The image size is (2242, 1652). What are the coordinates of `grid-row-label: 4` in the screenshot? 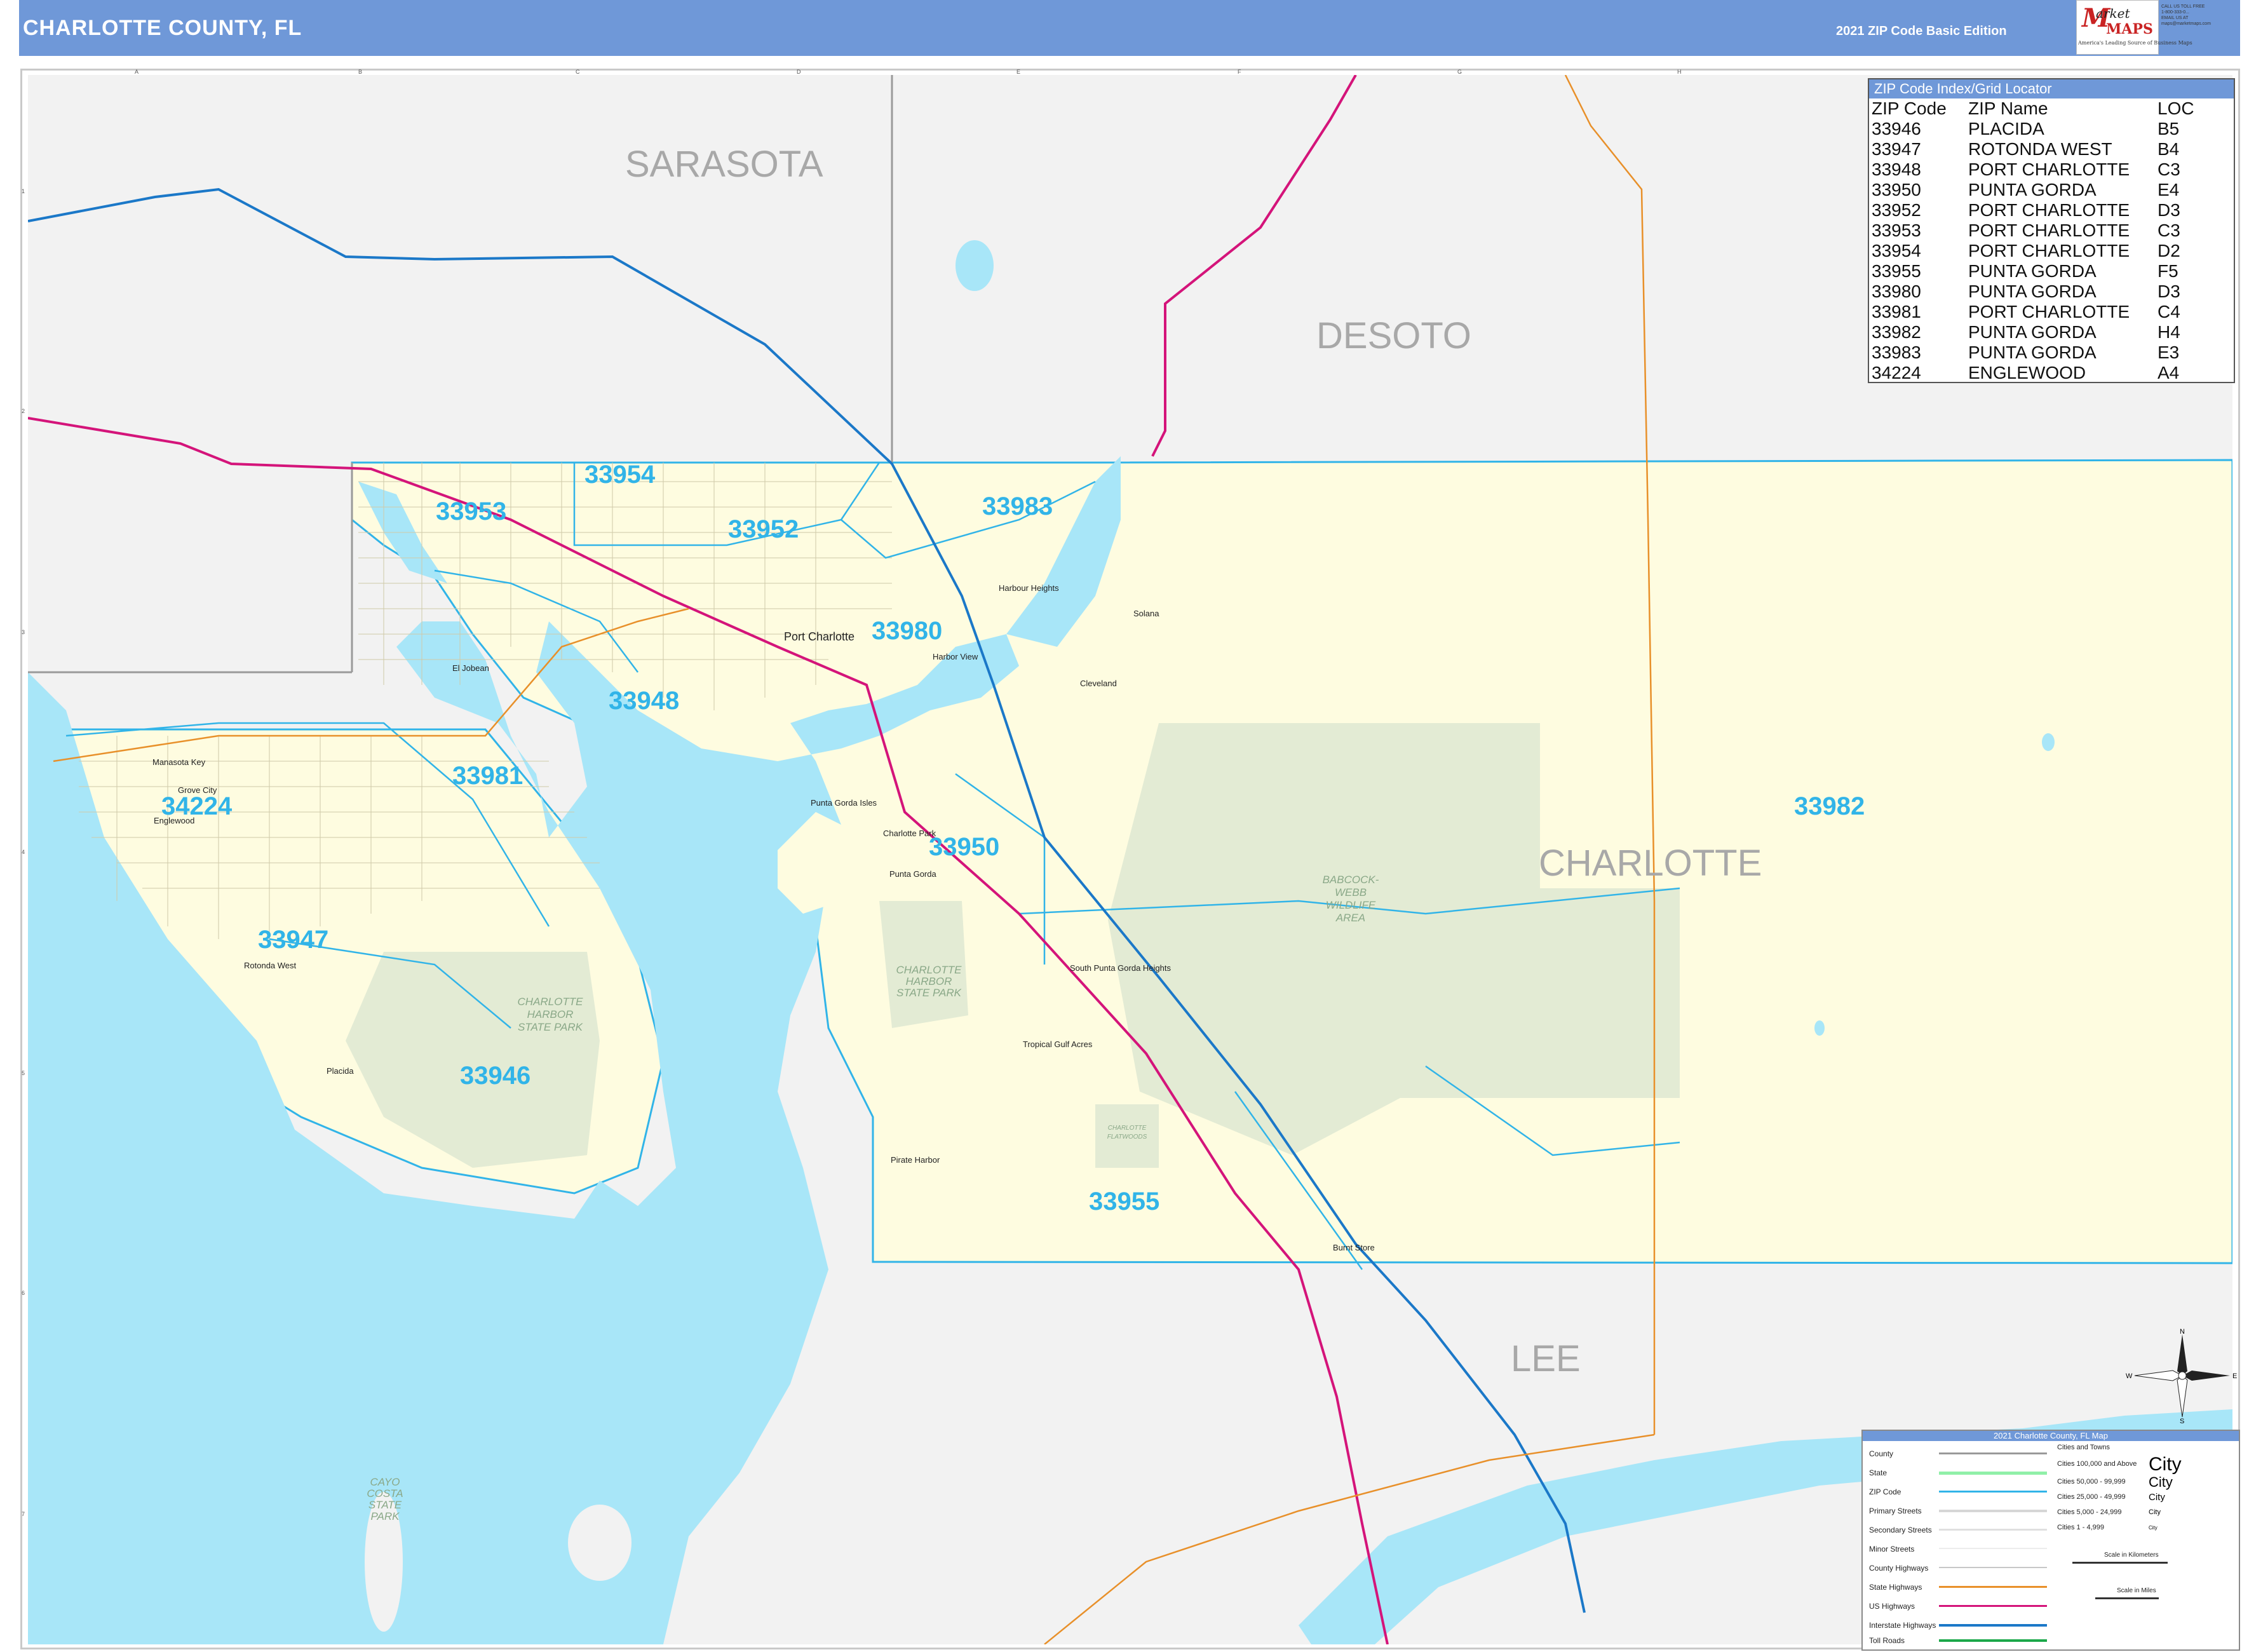 It's located at (23, 852).